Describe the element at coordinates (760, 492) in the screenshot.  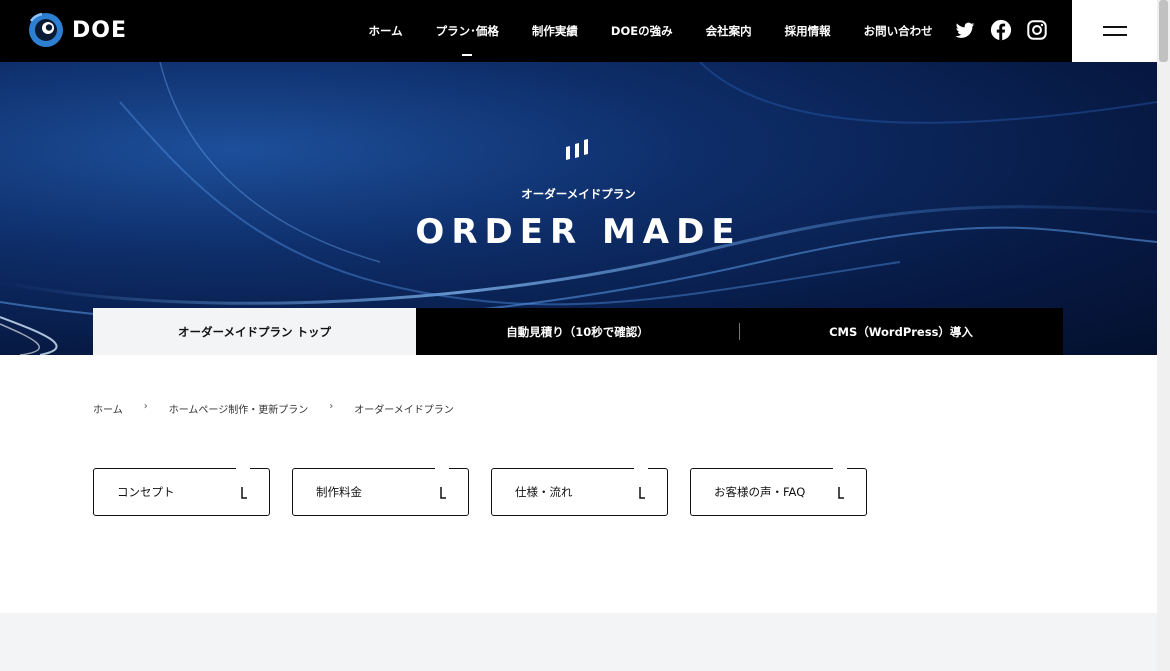
I see `anchor-label: お客様の声・FAQ` at that location.